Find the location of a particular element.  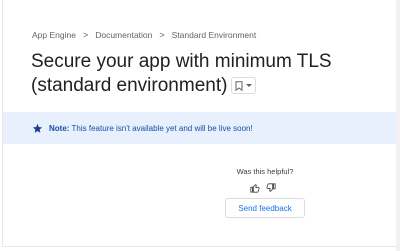

note-label: Note: is located at coordinates (59, 128).